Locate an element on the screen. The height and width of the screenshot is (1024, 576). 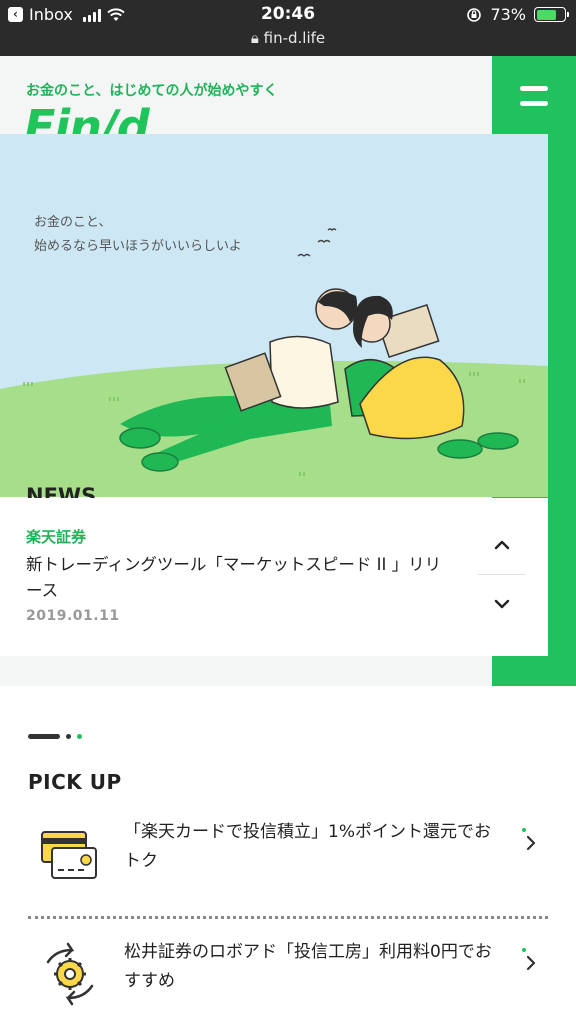
news-next-button is located at coordinates (502, 604).